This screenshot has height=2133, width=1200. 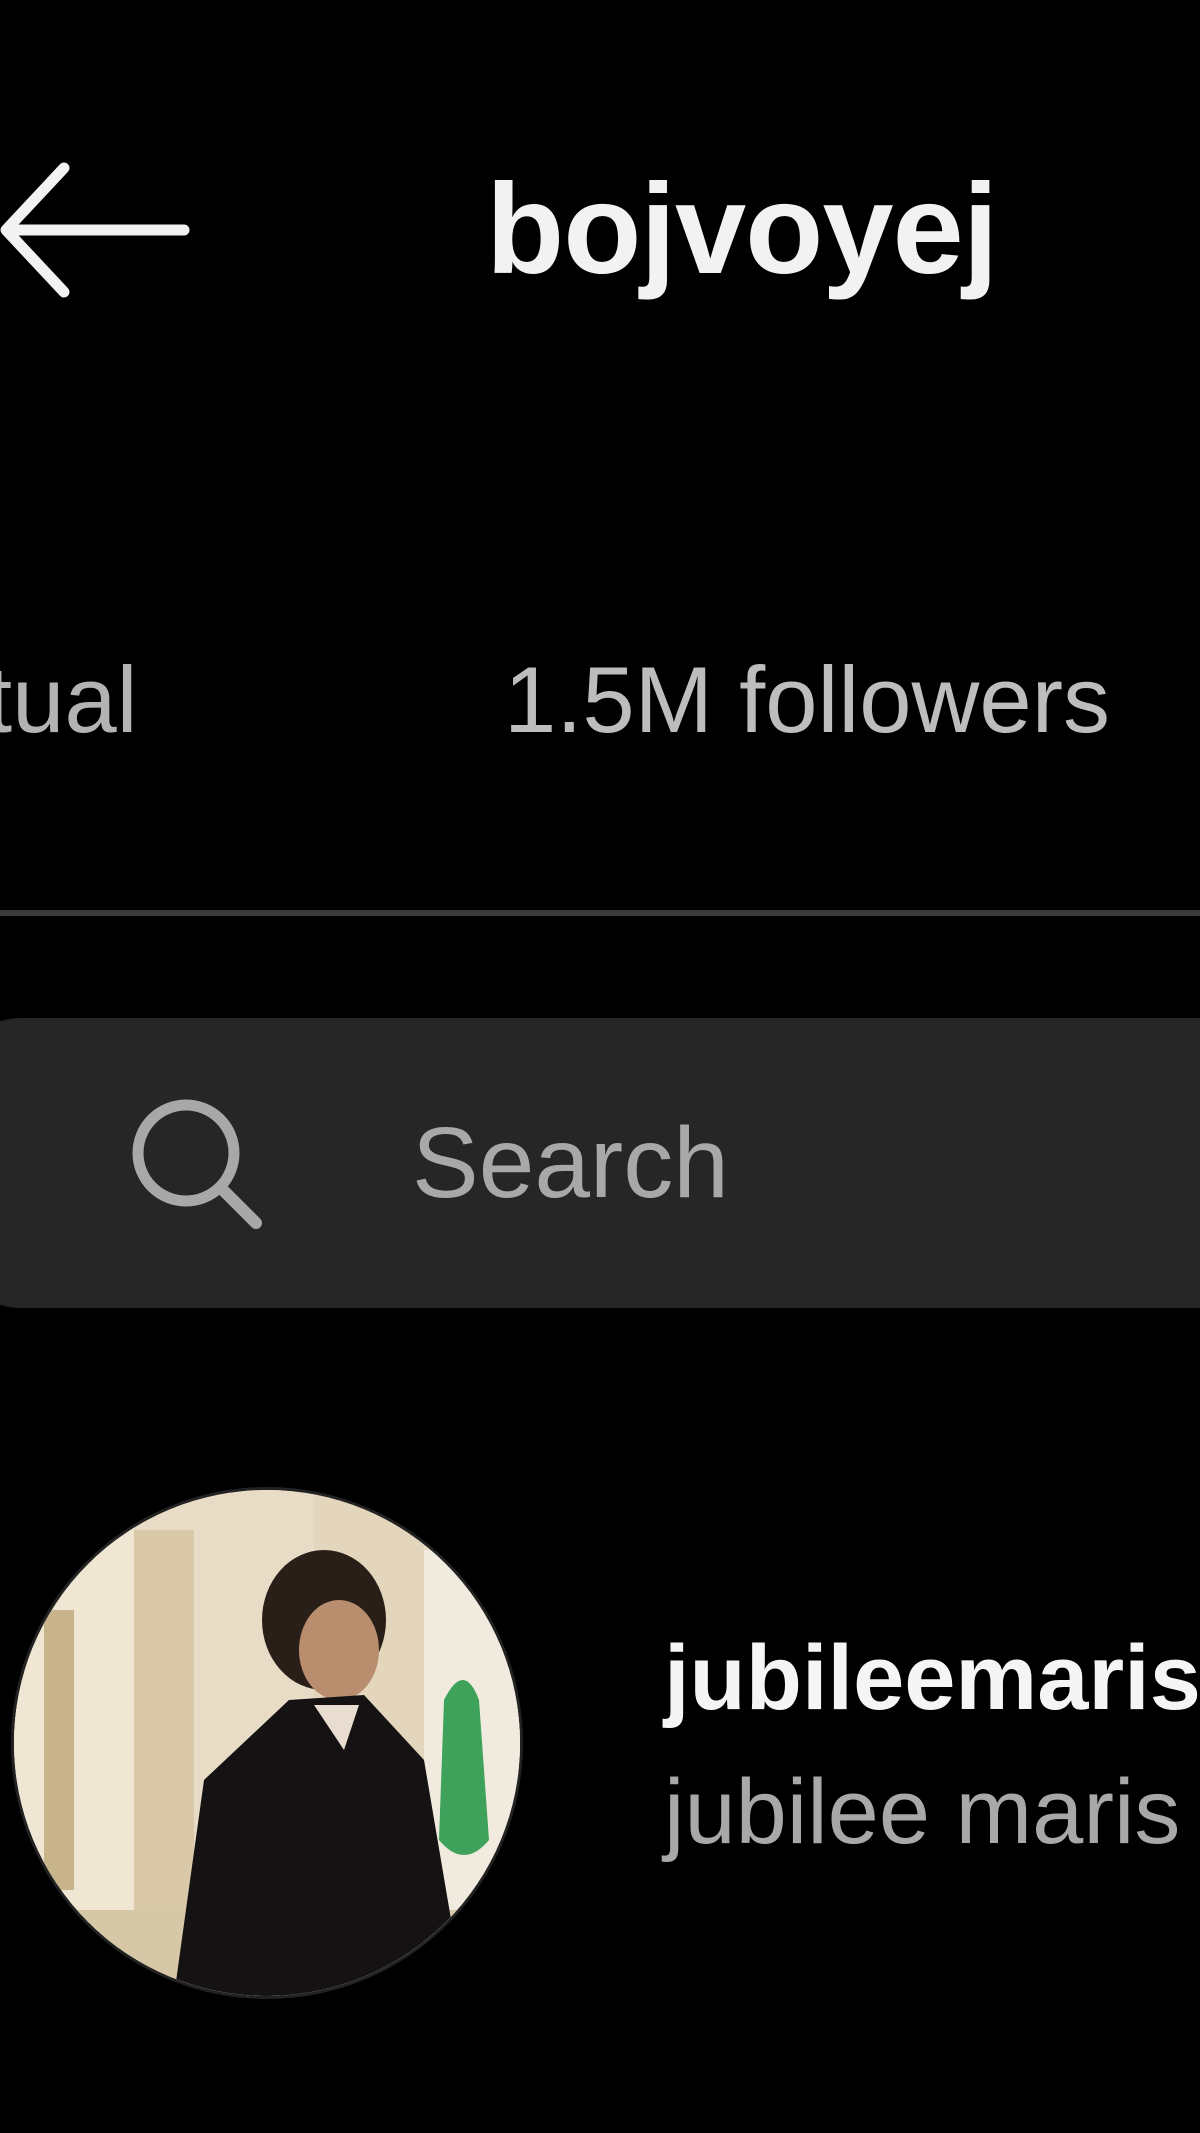 I want to click on avatar, so click(x=267, y=1743).